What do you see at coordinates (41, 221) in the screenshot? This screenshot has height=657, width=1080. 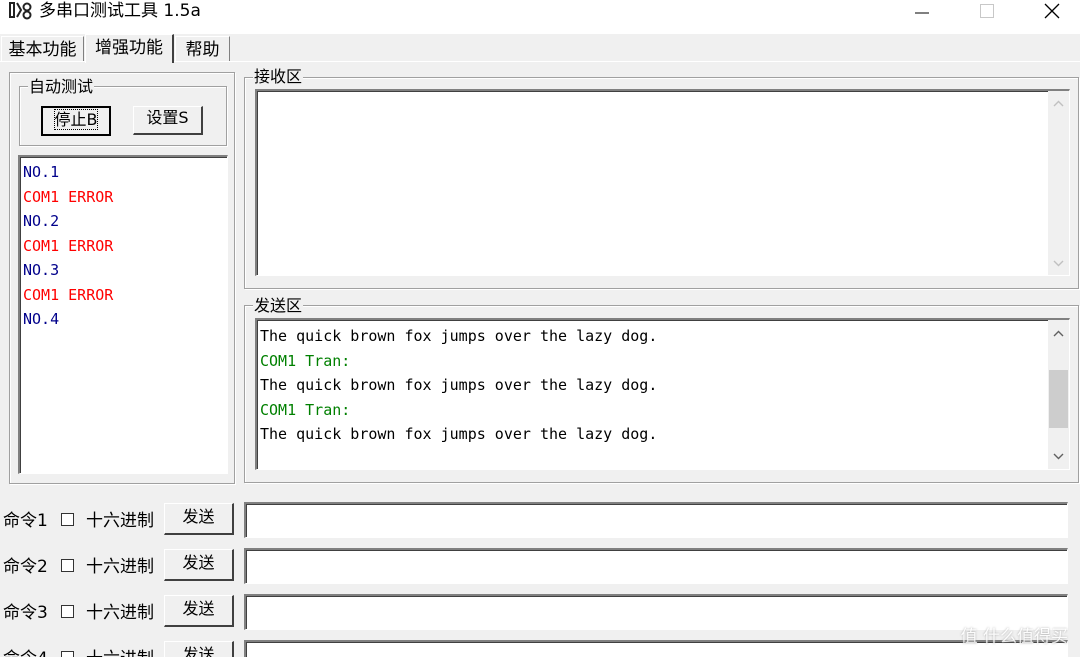 I see `log-line: NO.2` at bounding box center [41, 221].